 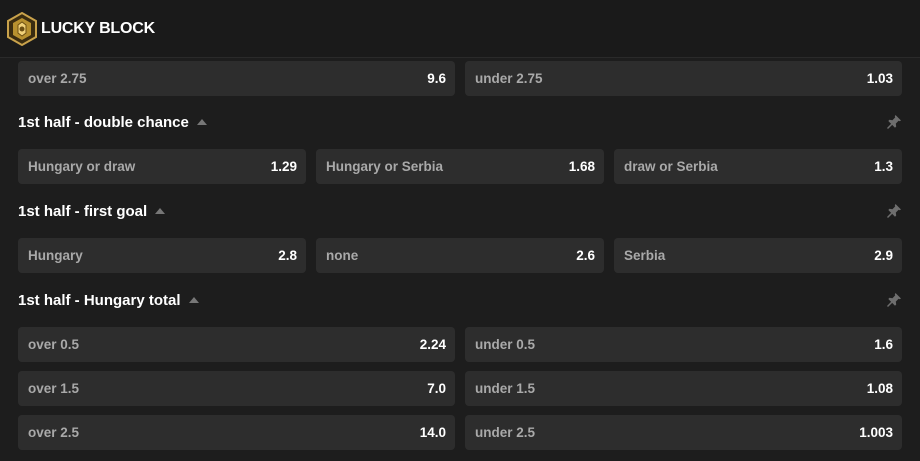 What do you see at coordinates (54, 388) in the screenshot?
I see `odds-label: over 1.5` at bounding box center [54, 388].